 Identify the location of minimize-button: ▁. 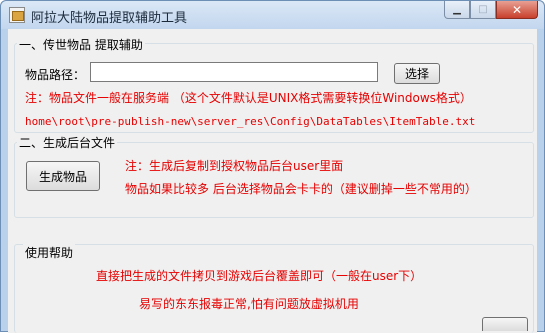
(457, 10).